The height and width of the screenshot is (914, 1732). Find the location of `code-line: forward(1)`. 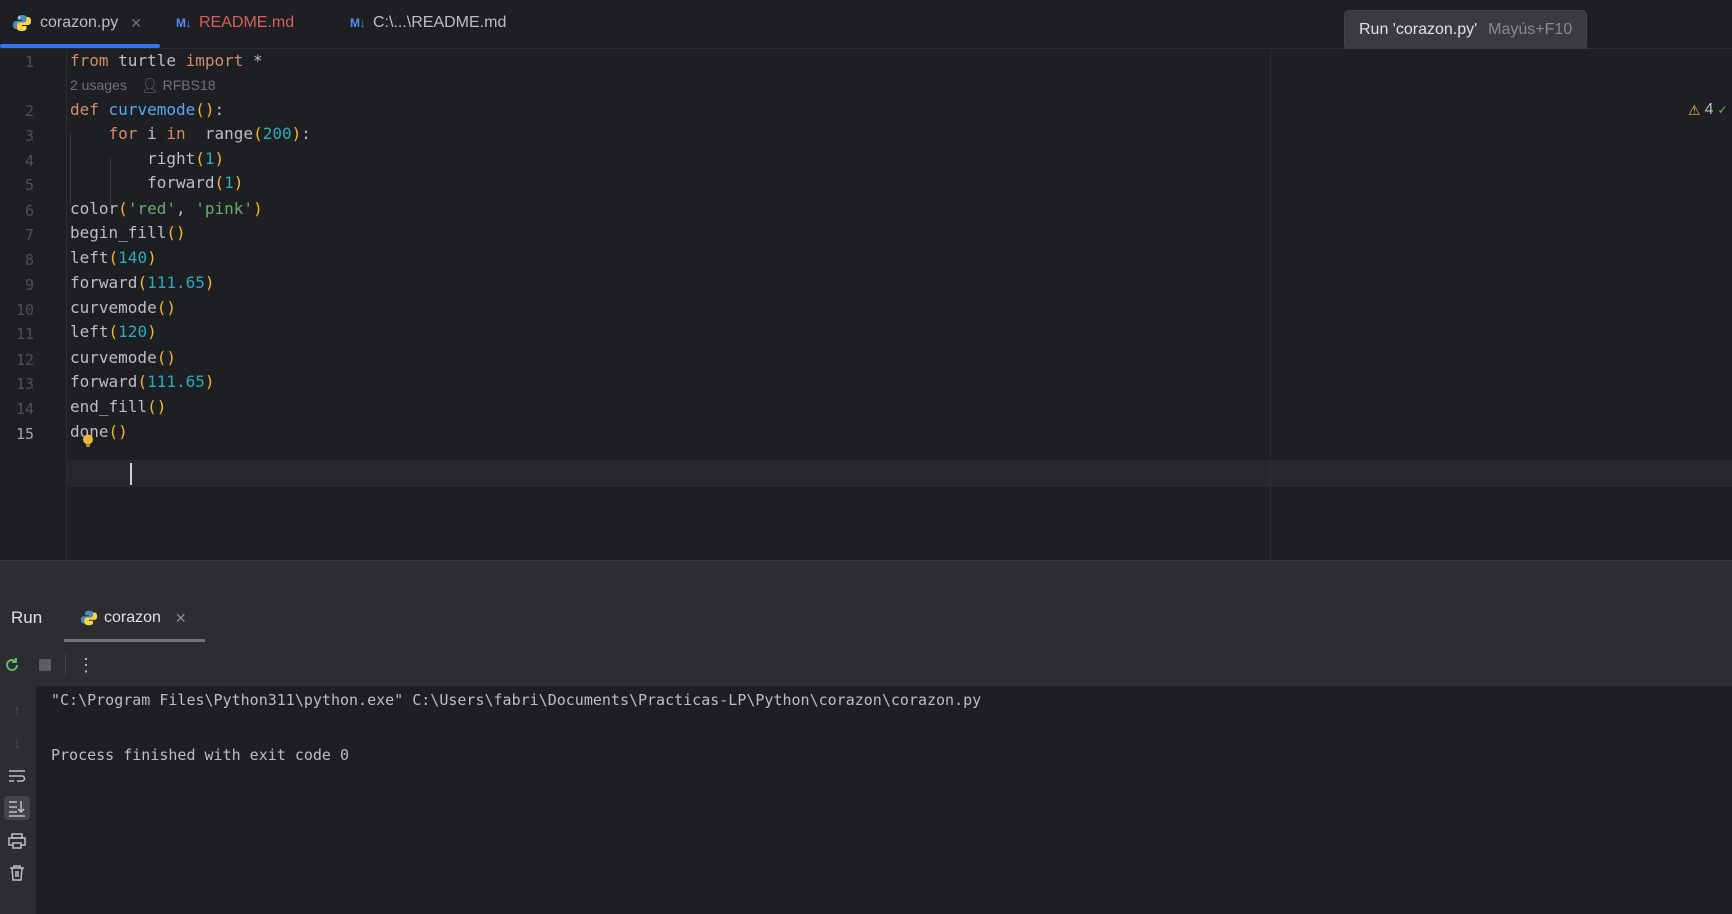

code-line: forward(1) is located at coordinates (156, 183).